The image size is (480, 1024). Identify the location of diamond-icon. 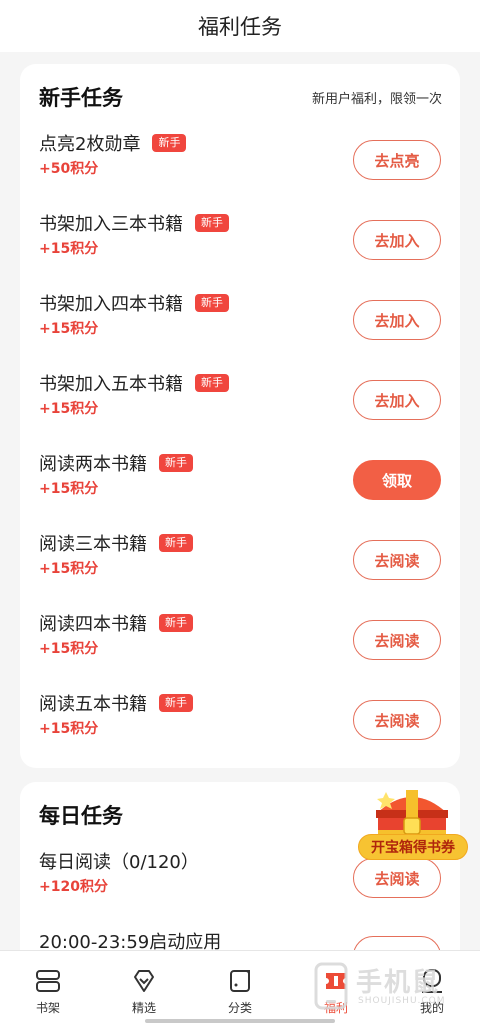
(144, 981).